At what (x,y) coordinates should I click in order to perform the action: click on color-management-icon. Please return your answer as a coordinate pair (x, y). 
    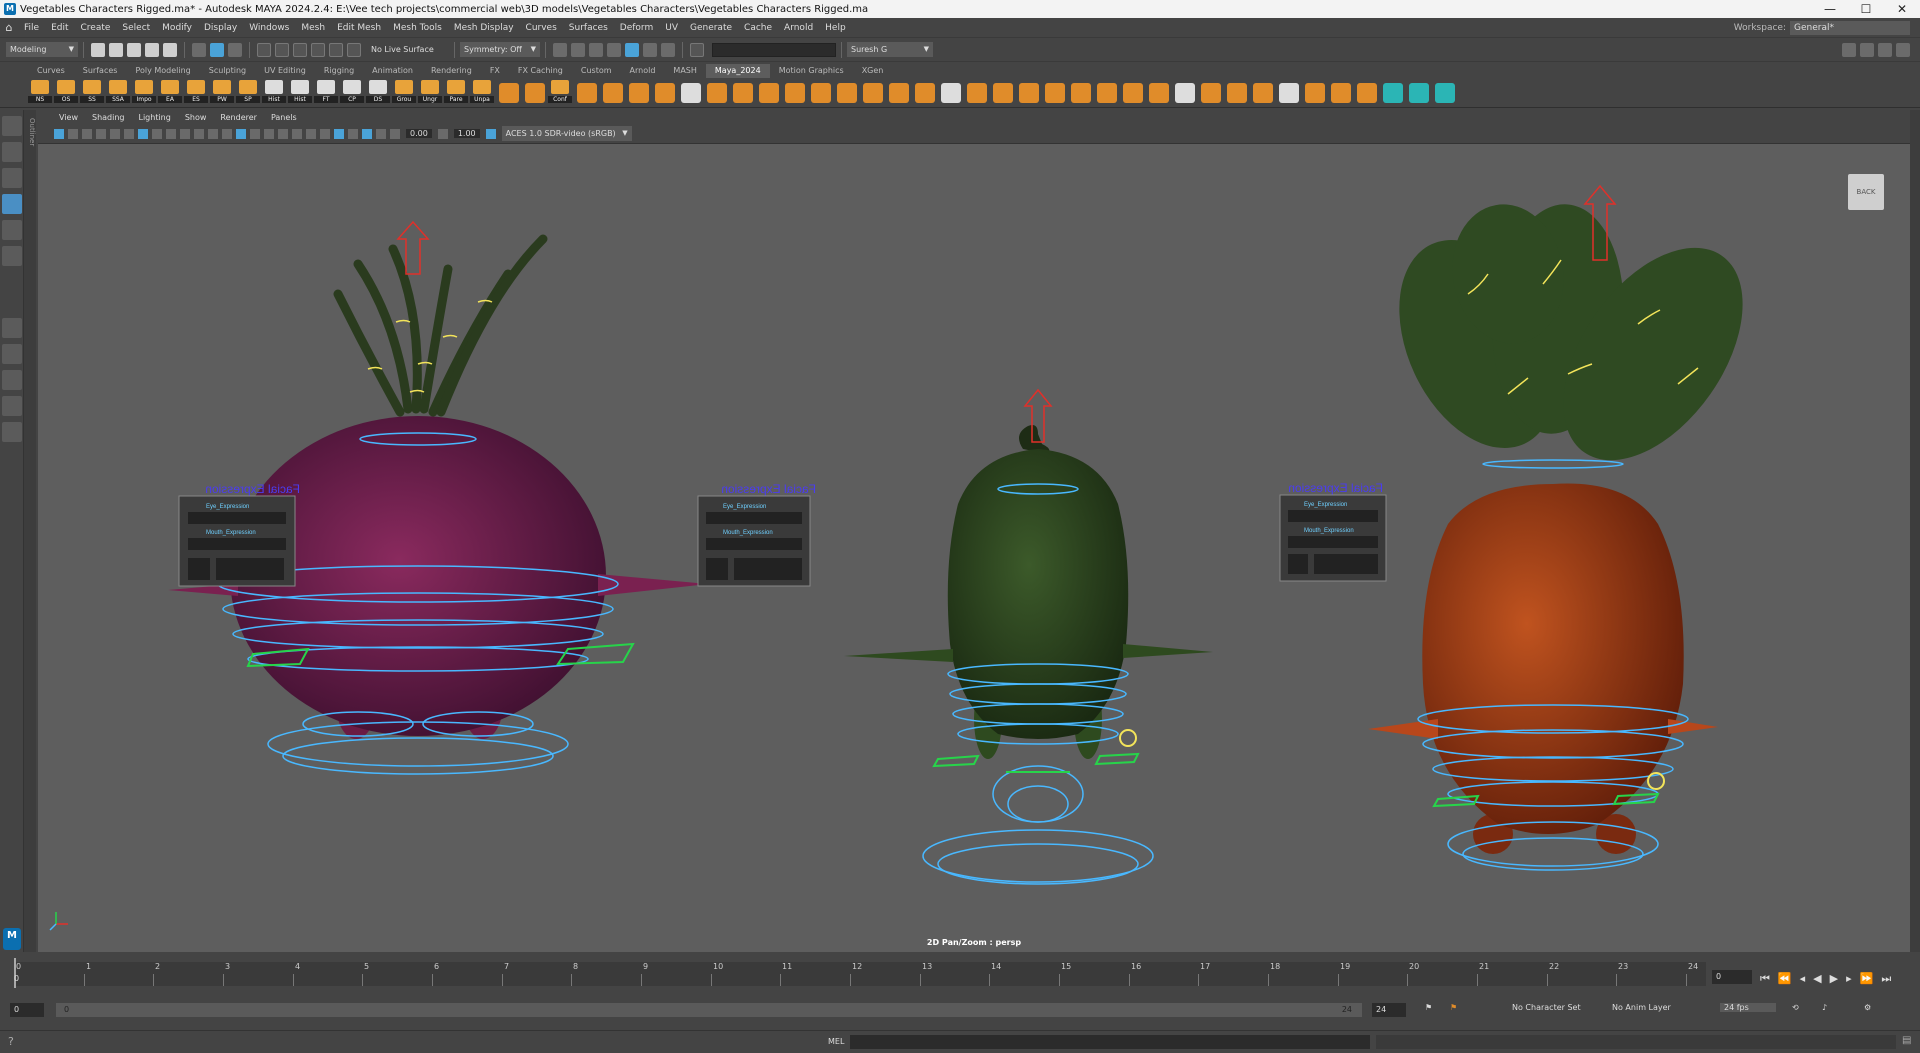
    Looking at the image, I should click on (490, 133).